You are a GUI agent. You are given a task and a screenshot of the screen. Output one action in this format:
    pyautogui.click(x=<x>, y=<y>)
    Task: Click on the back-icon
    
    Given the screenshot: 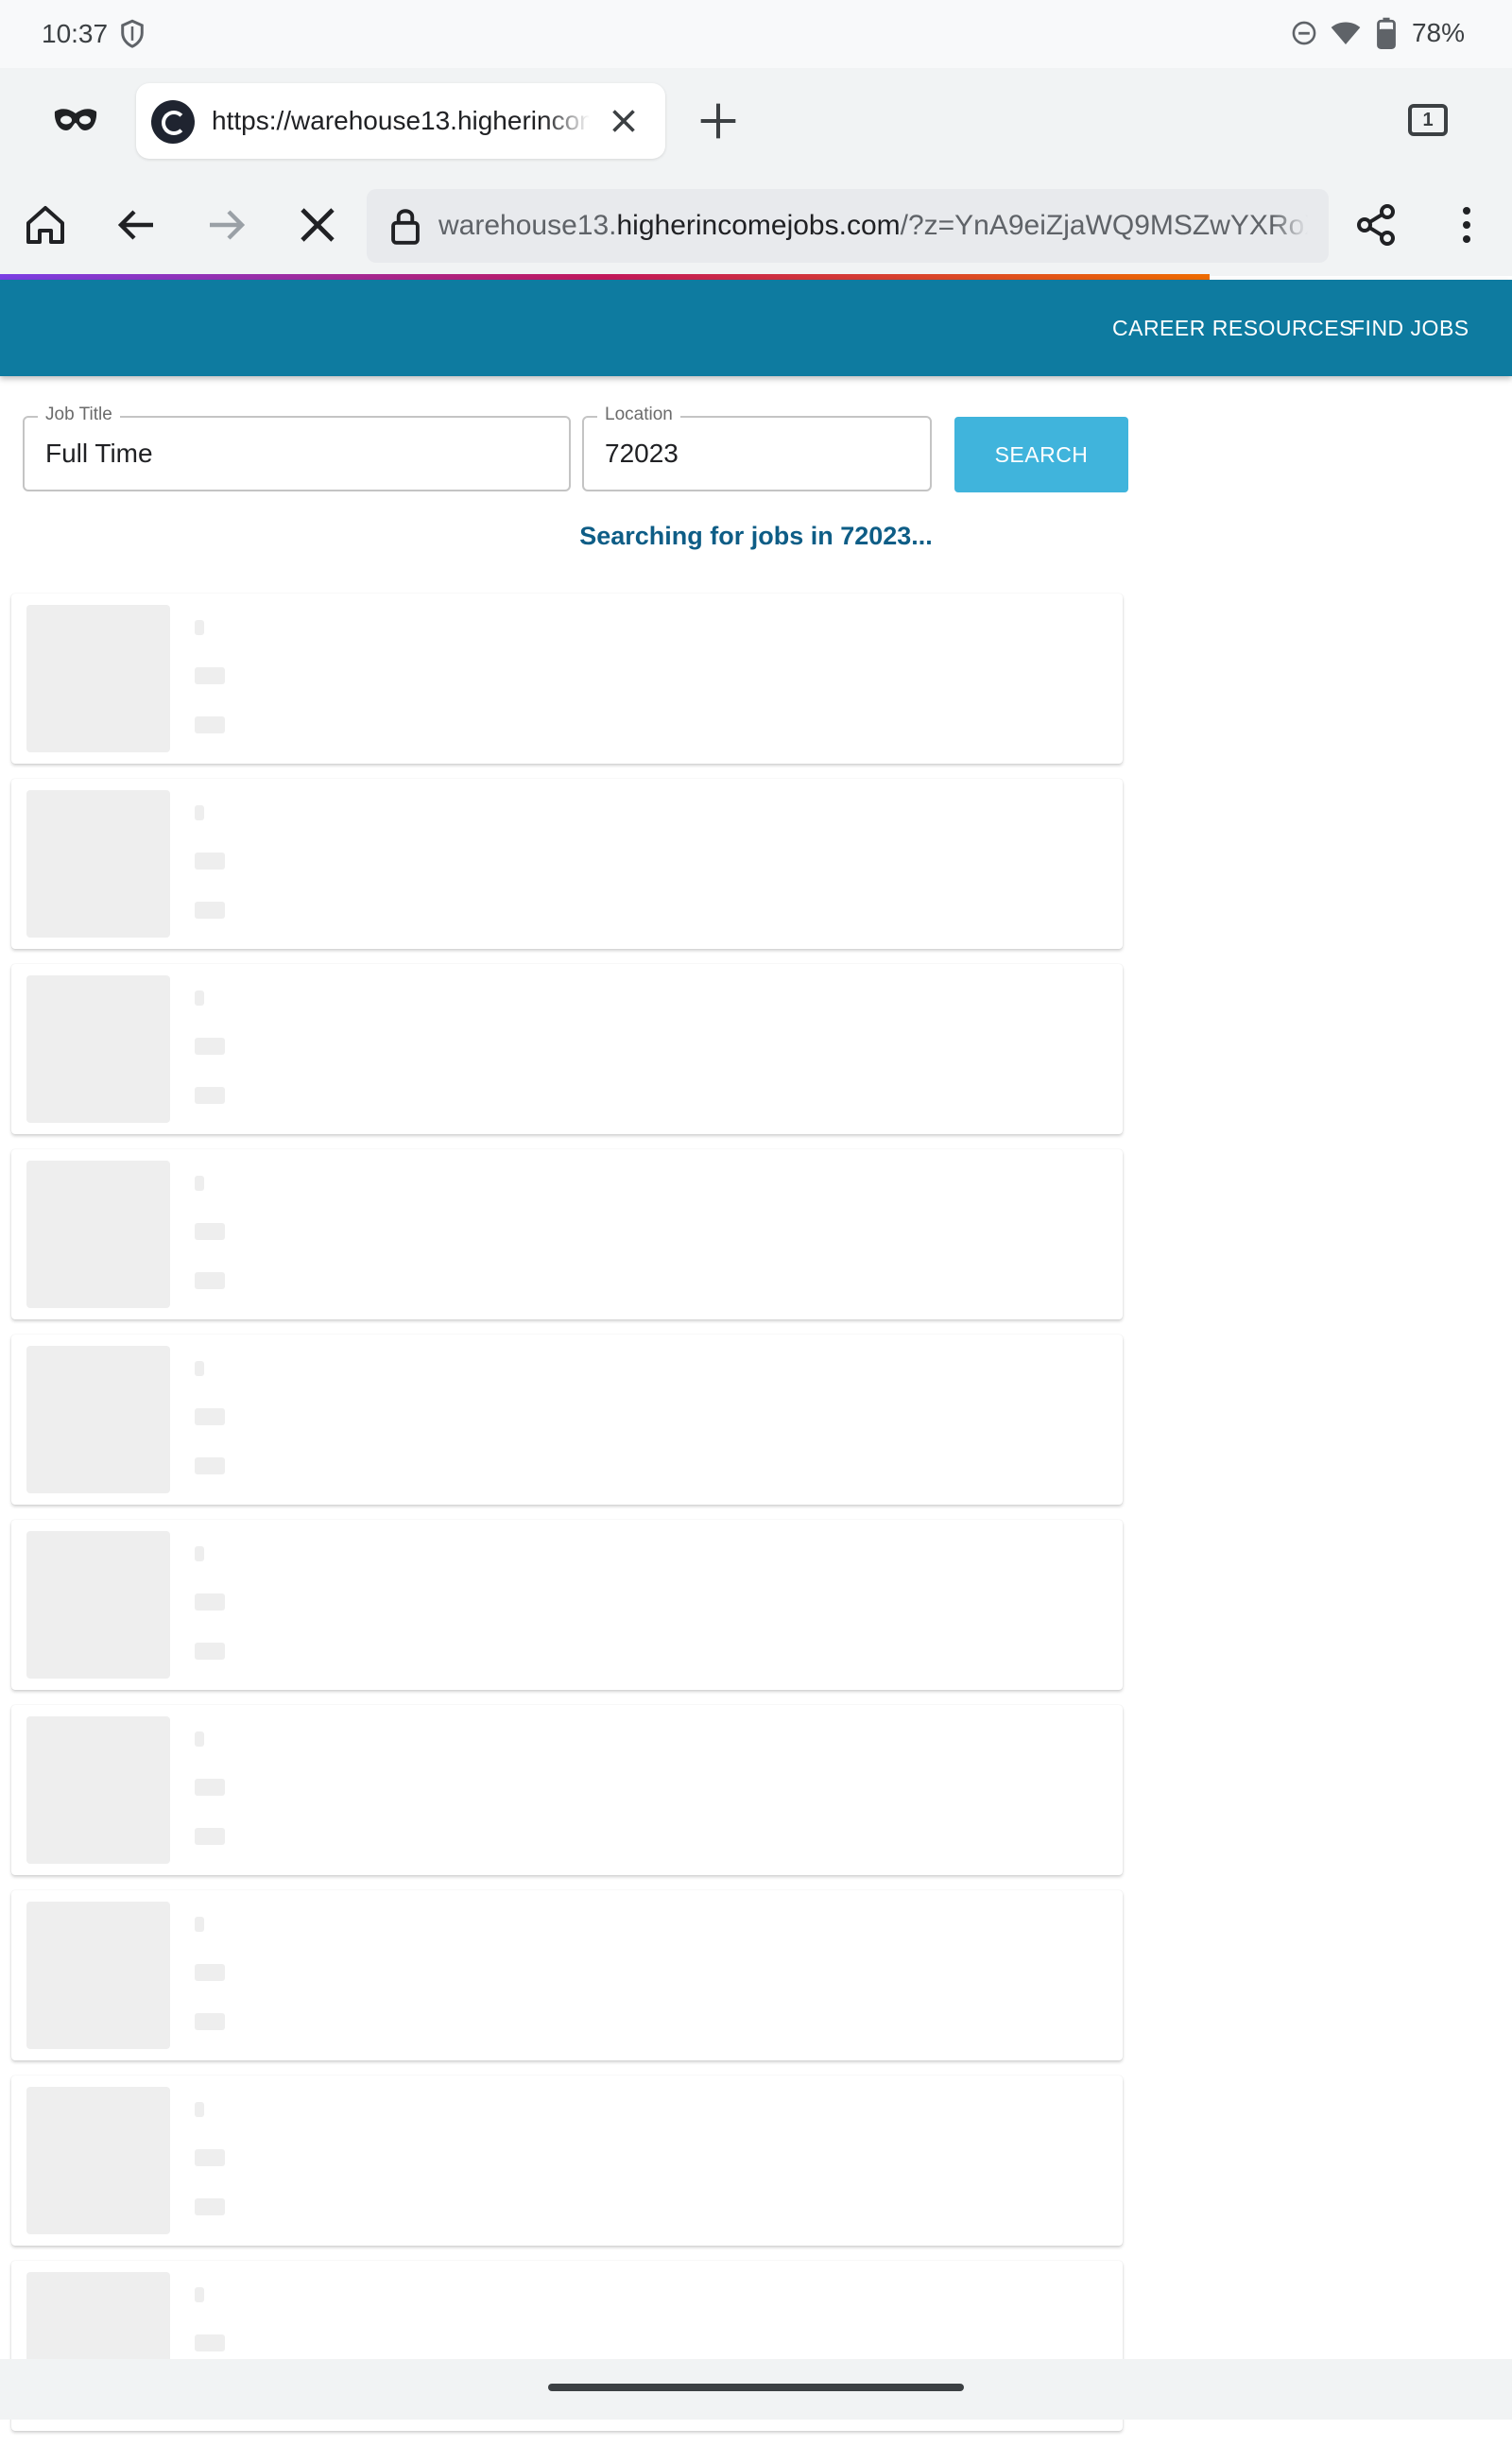 What is the action you would take?
    pyautogui.click(x=136, y=225)
    